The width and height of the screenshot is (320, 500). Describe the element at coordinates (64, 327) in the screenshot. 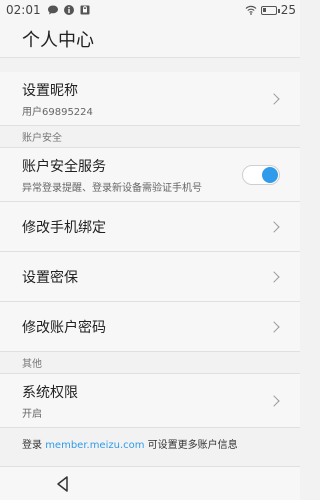

I see `row-change-password-title: 修改账户密码` at that location.